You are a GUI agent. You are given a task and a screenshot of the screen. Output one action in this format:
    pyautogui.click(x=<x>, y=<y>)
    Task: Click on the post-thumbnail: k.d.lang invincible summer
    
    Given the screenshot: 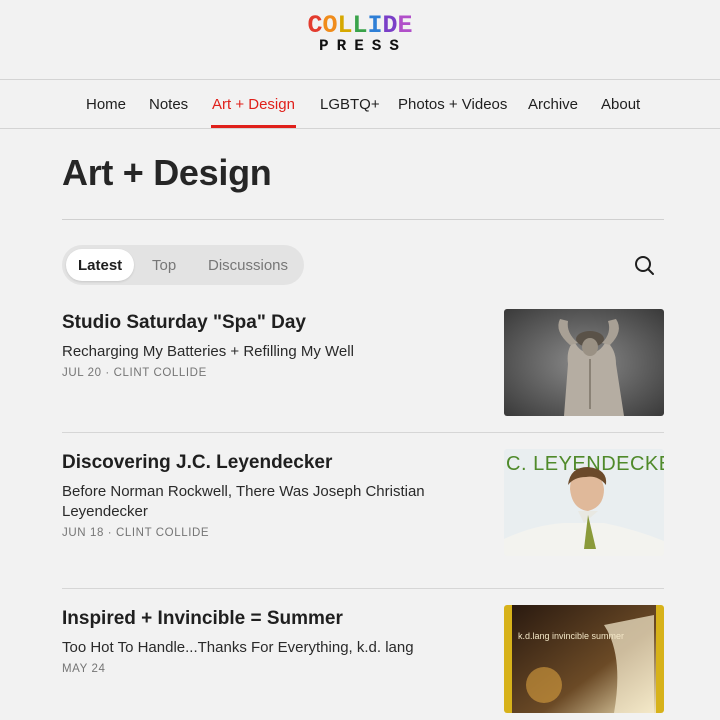 What is the action you would take?
    pyautogui.click(x=584, y=659)
    